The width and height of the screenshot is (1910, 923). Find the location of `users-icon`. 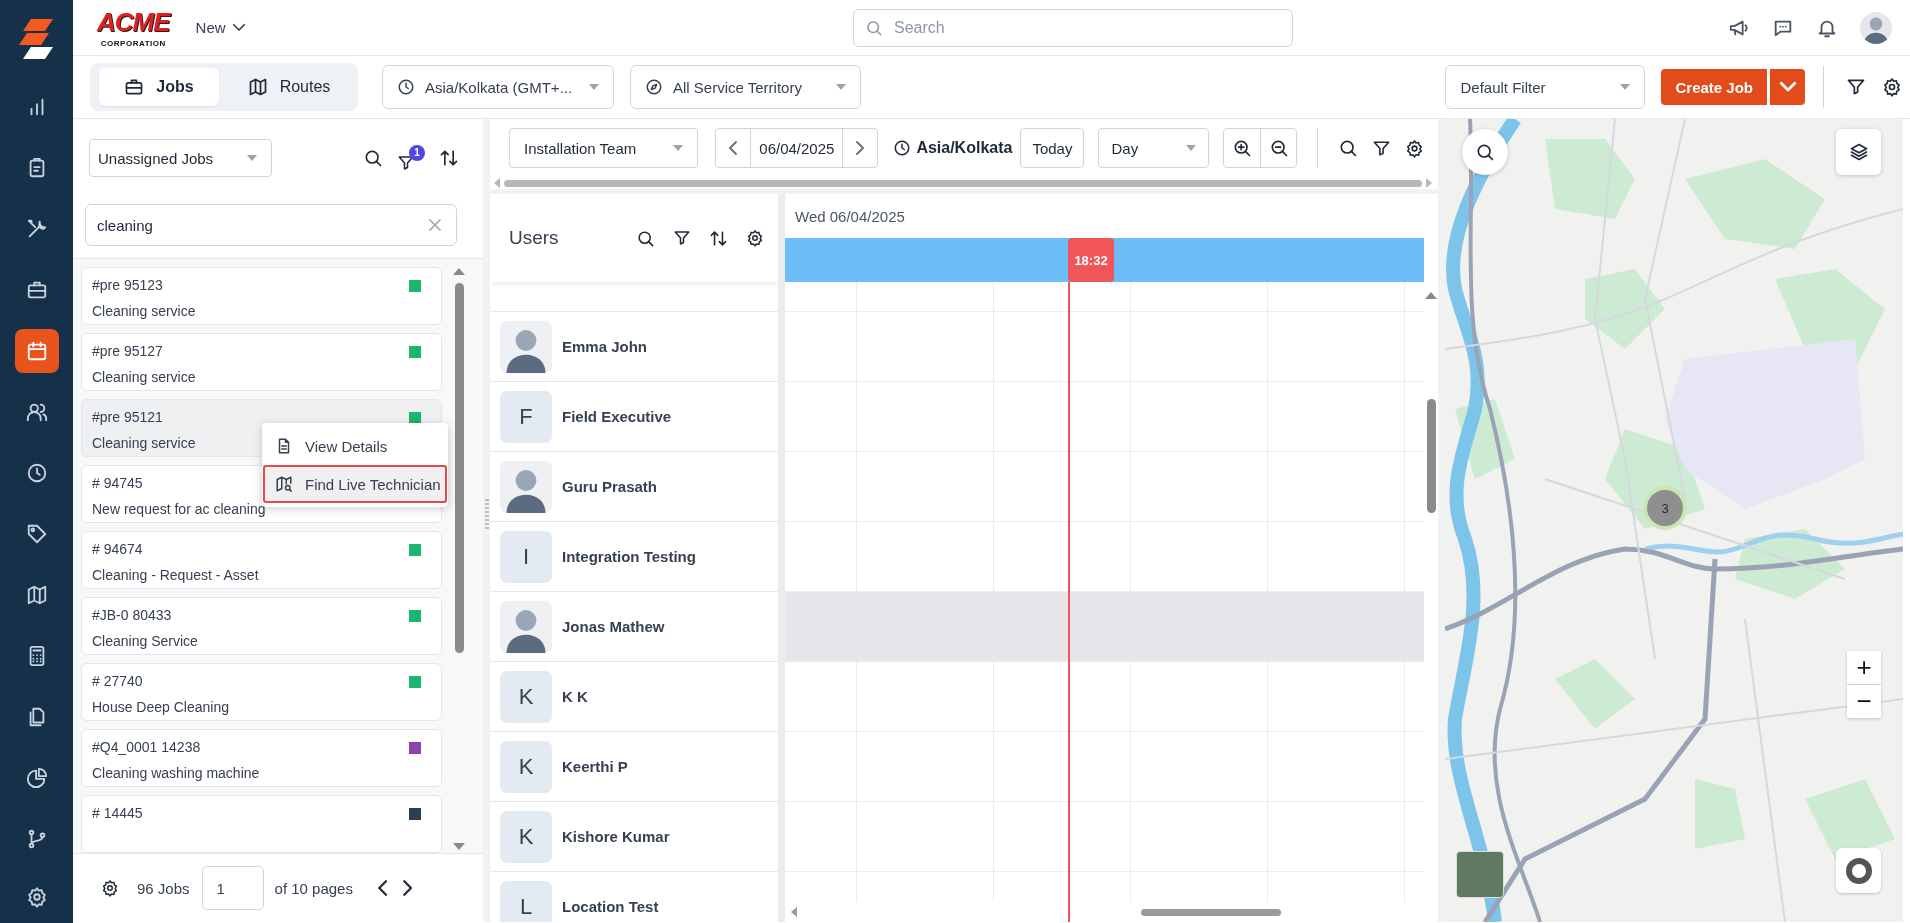

users-icon is located at coordinates (36, 412).